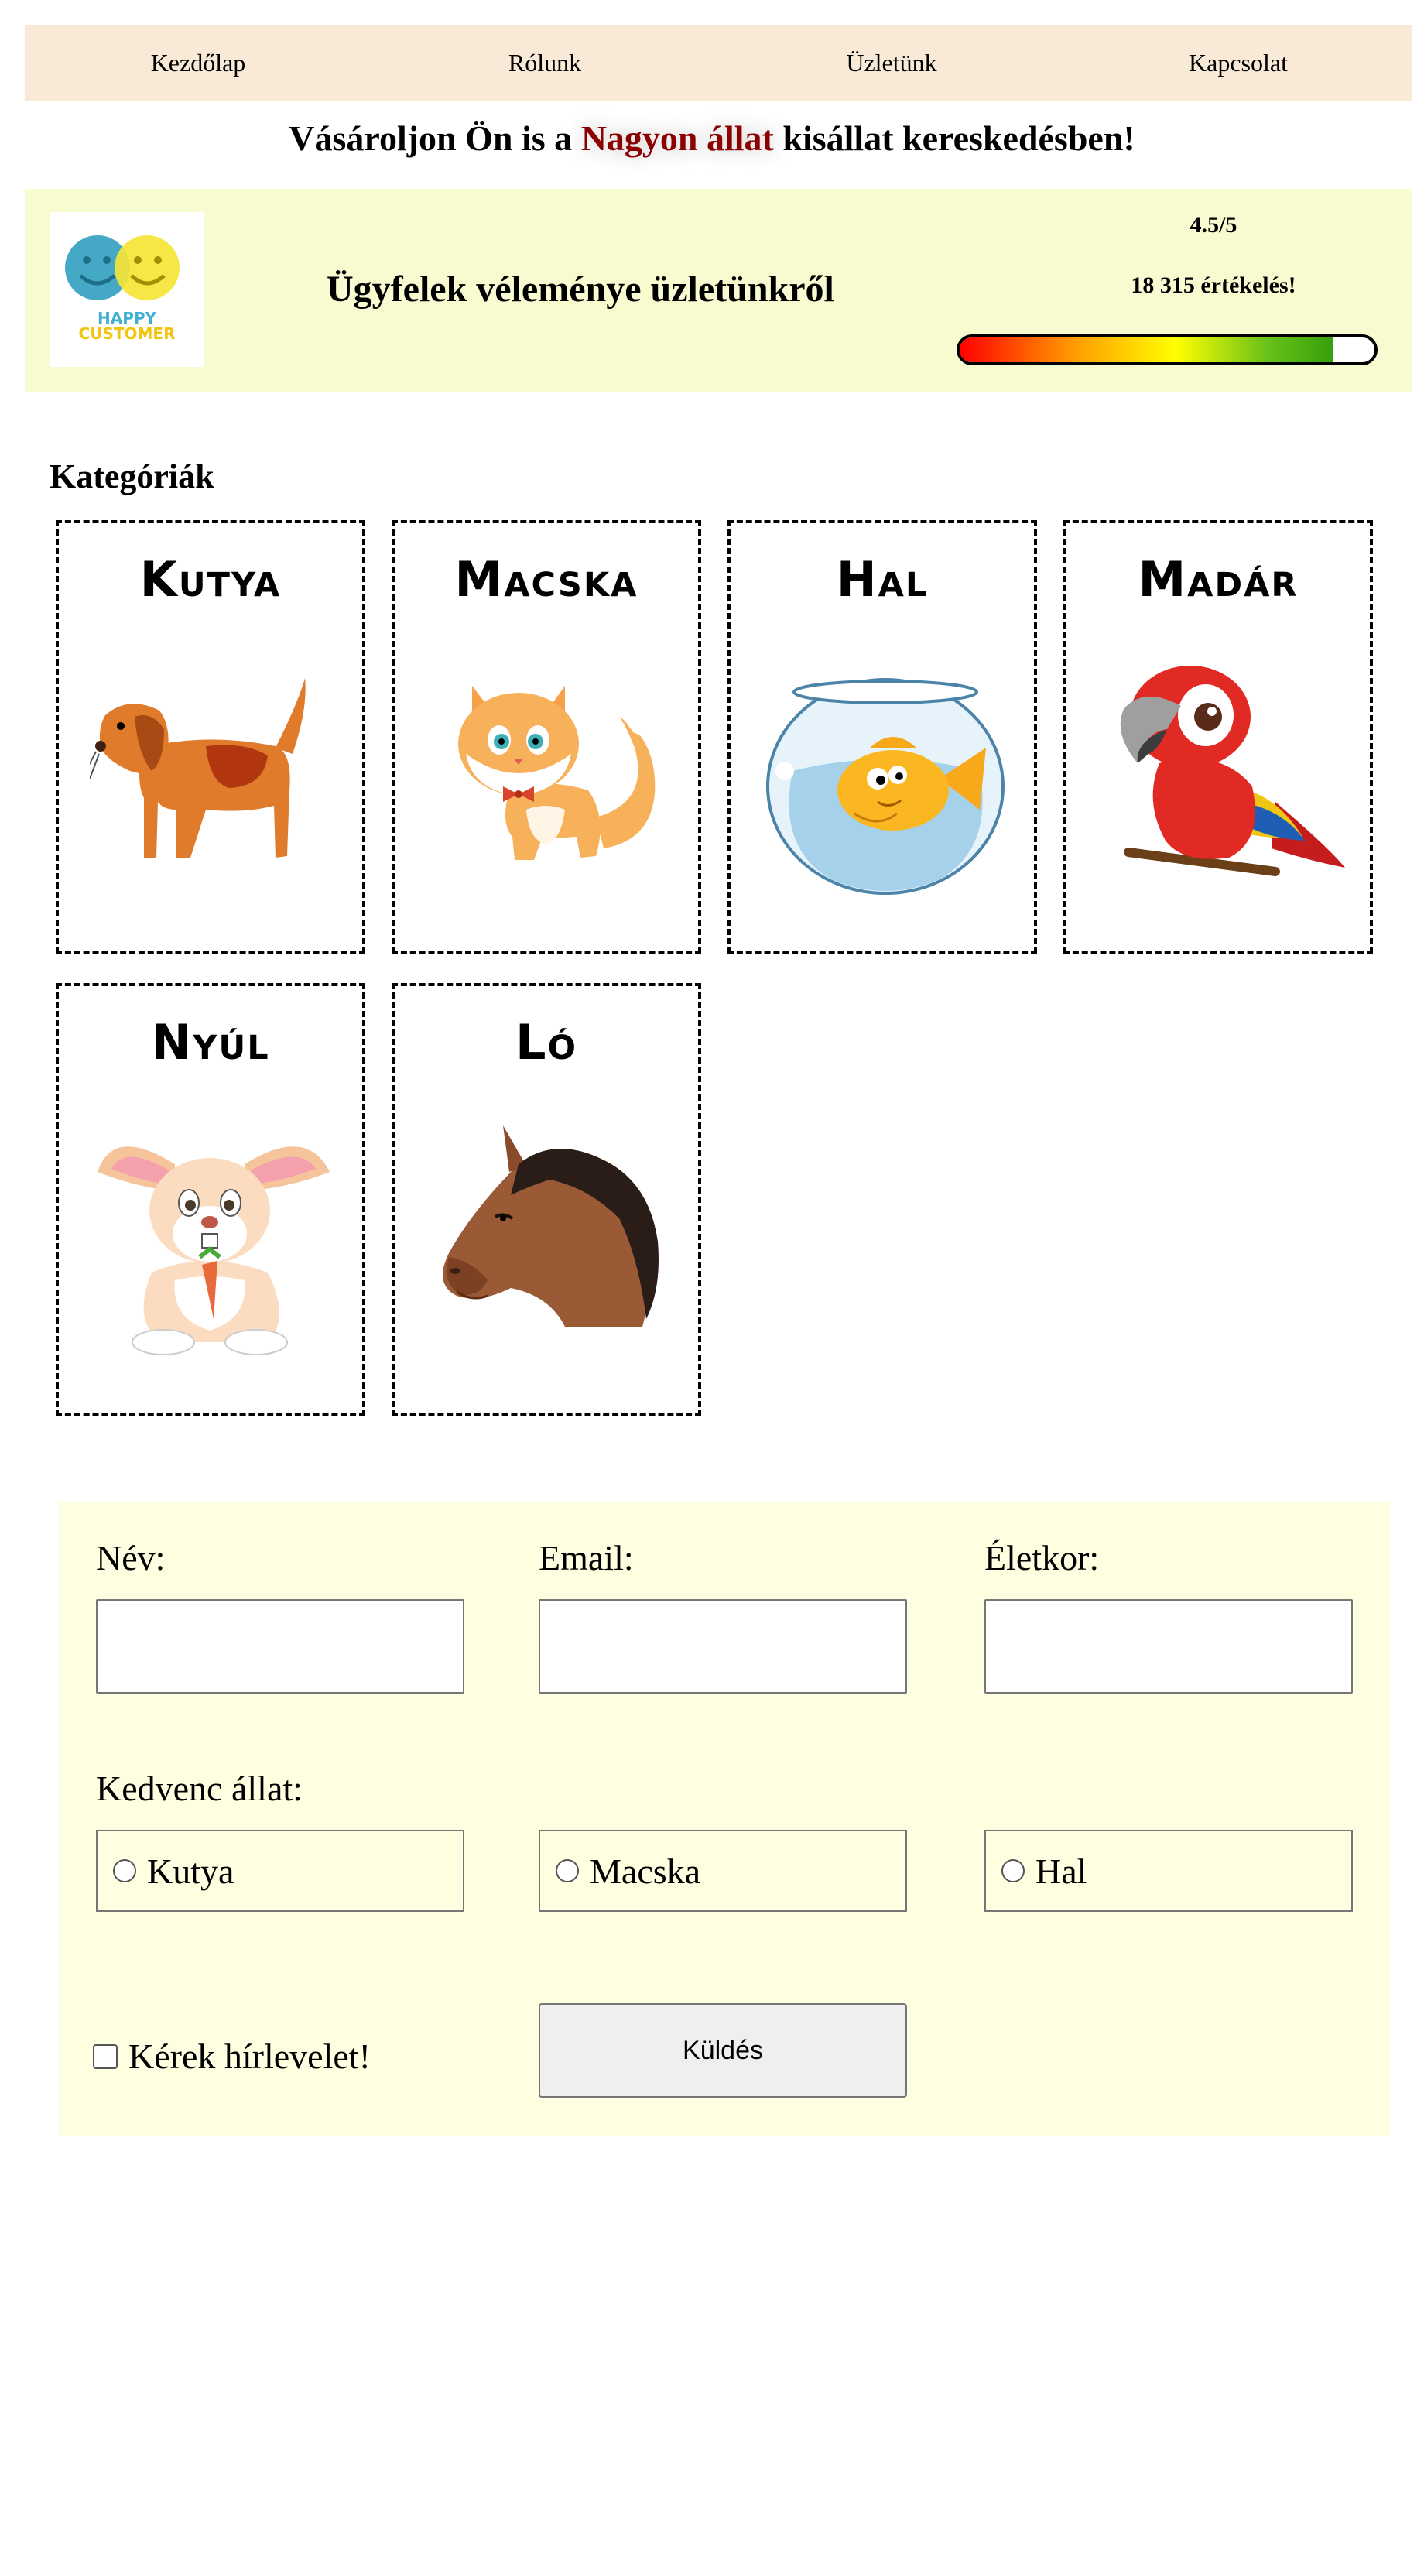 The width and height of the screenshot is (1424, 2576). Describe the element at coordinates (198, 63) in the screenshot. I see `nav-home-link: Kezdőlap` at that location.